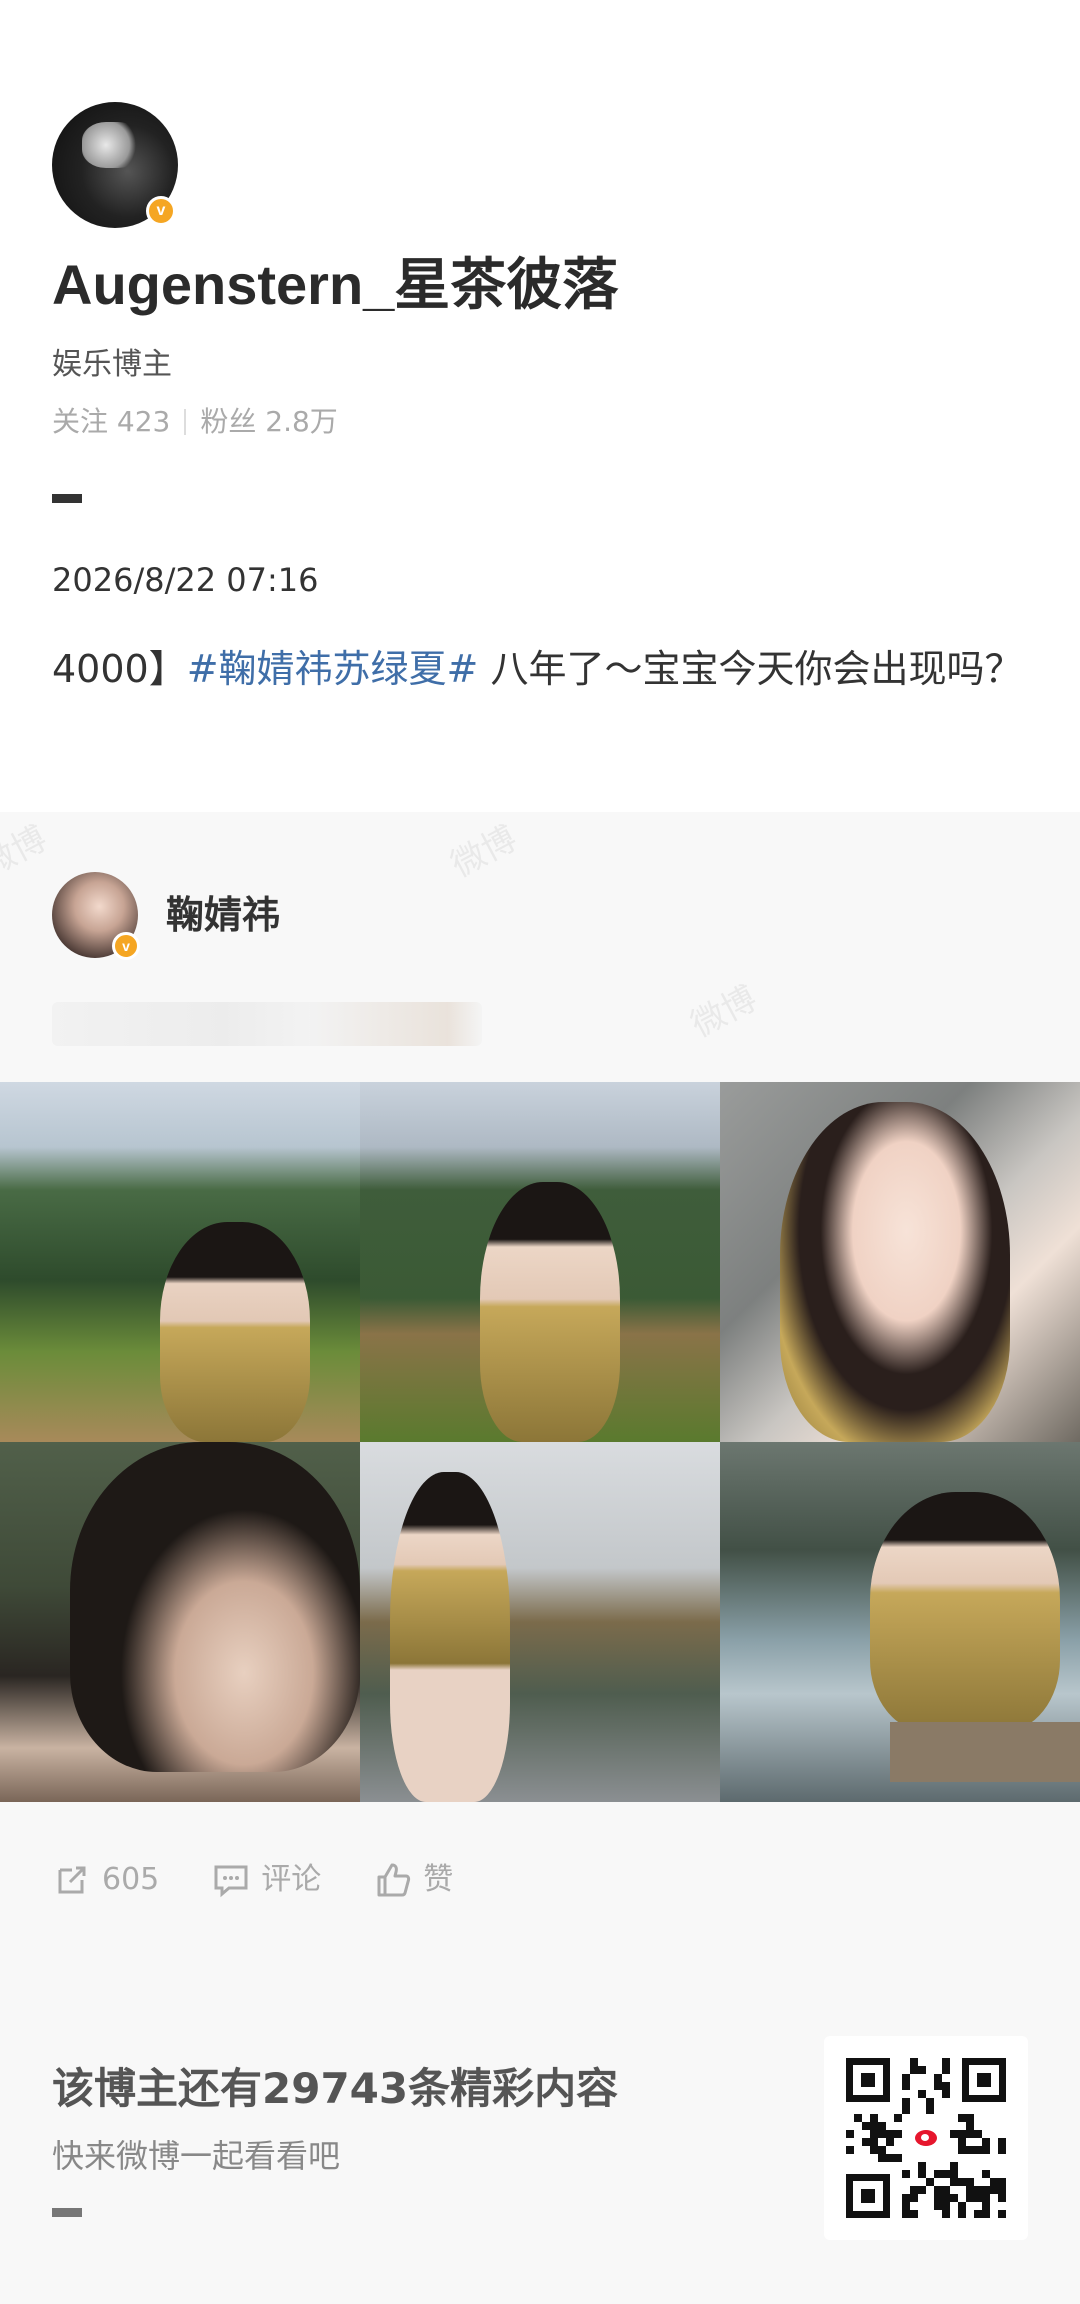 Image resolution: width=1080 pixels, height=2304 pixels. What do you see at coordinates (335, 2088) in the screenshot?
I see `promo-title: 该博主还有29743条精彩内容` at bounding box center [335, 2088].